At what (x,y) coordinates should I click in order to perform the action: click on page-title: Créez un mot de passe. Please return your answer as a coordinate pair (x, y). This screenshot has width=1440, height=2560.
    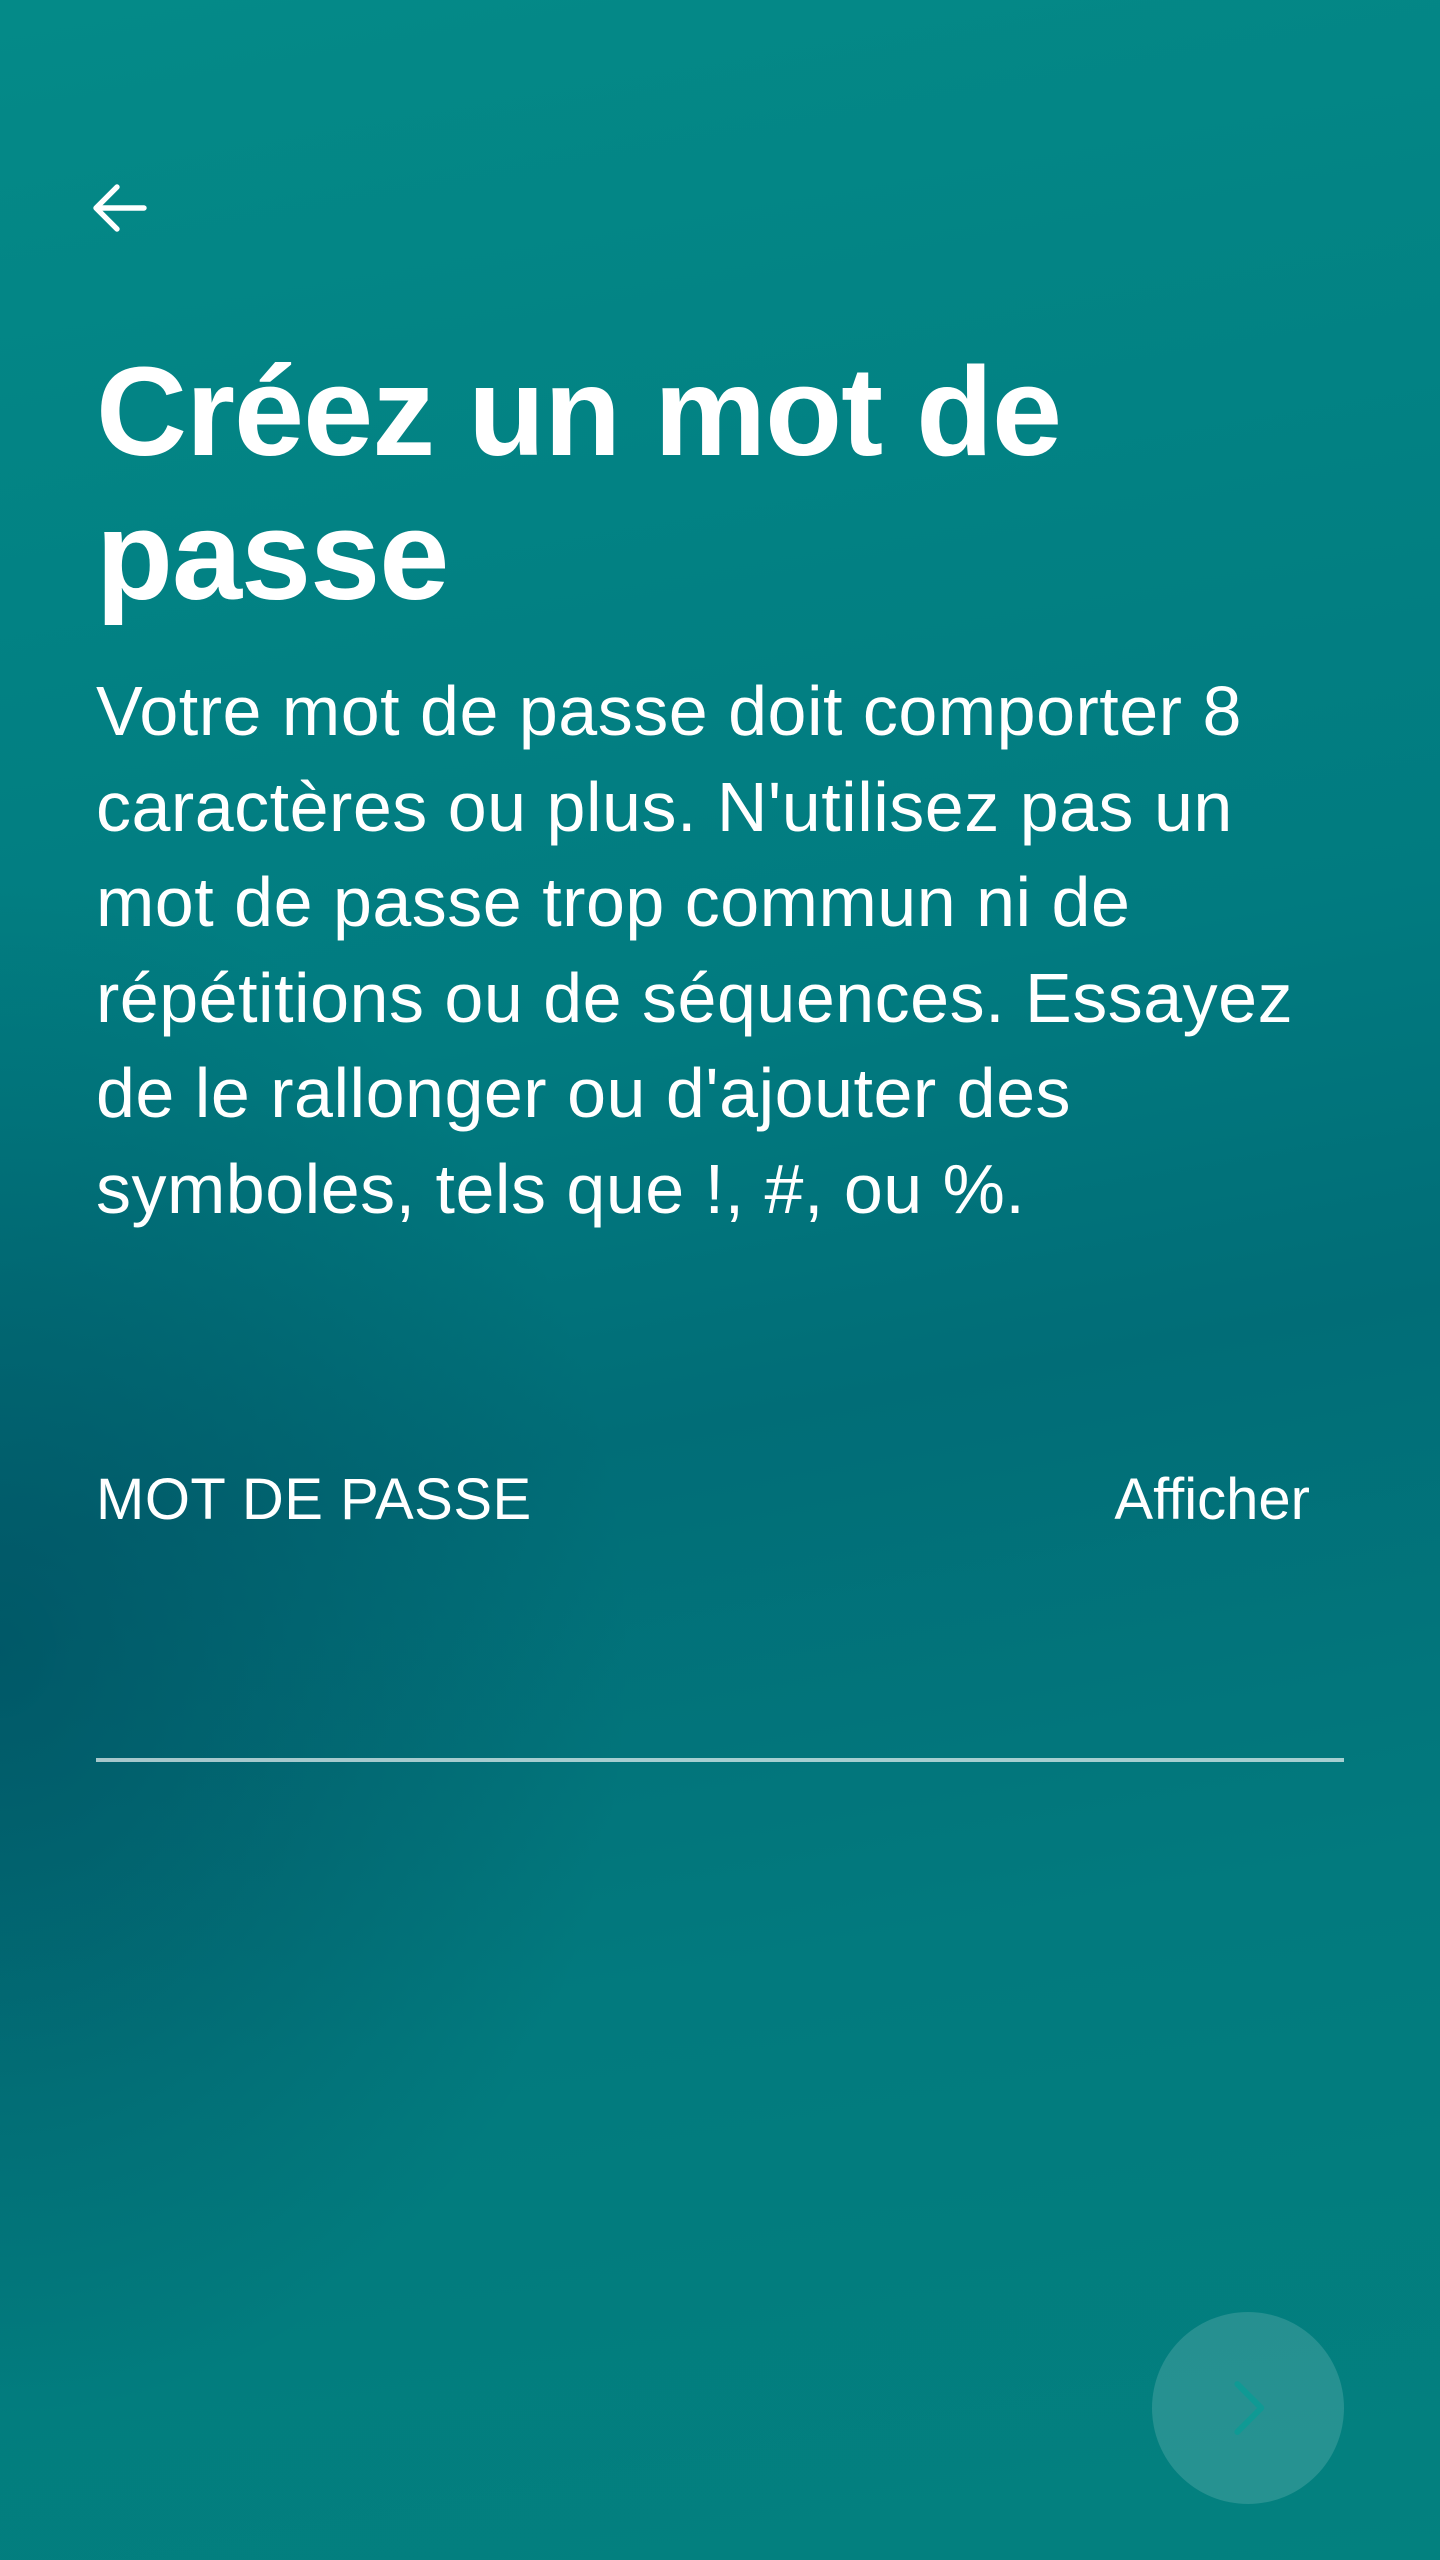
    Looking at the image, I should click on (579, 483).